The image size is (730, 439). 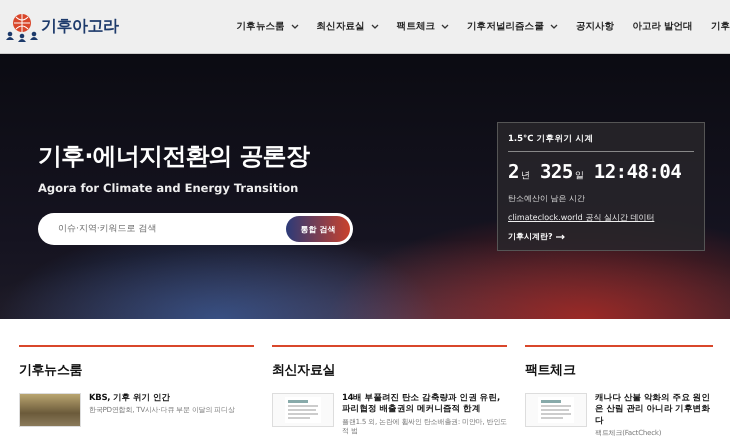 I want to click on search-button: 통합 검색, so click(x=318, y=229).